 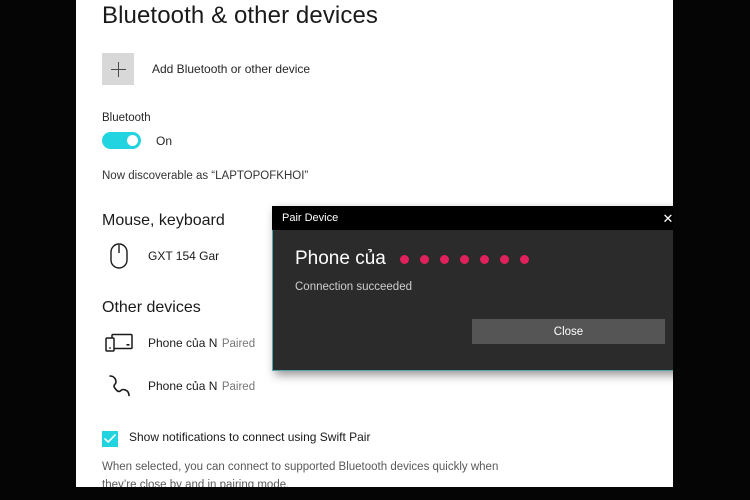 I want to click on bluetooth-section-label: Bluetooth, so click(x=126, y=118).